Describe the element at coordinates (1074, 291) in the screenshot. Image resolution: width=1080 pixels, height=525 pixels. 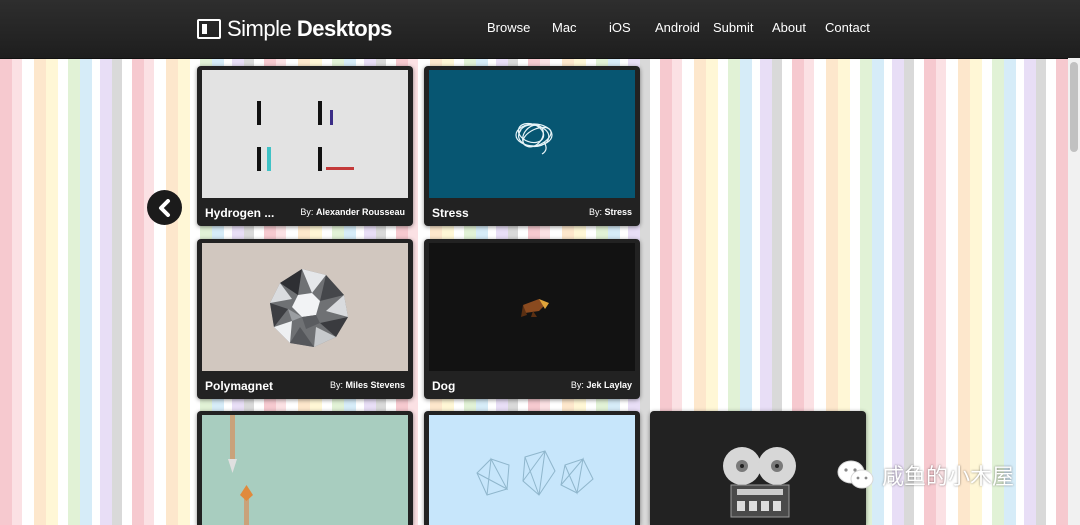
I see `vertical-scrollbar` at that location.